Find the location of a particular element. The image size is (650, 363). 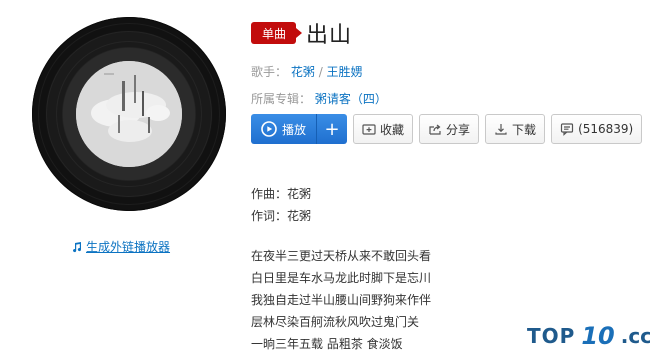

share-icon is located at coordinates (435, 129).